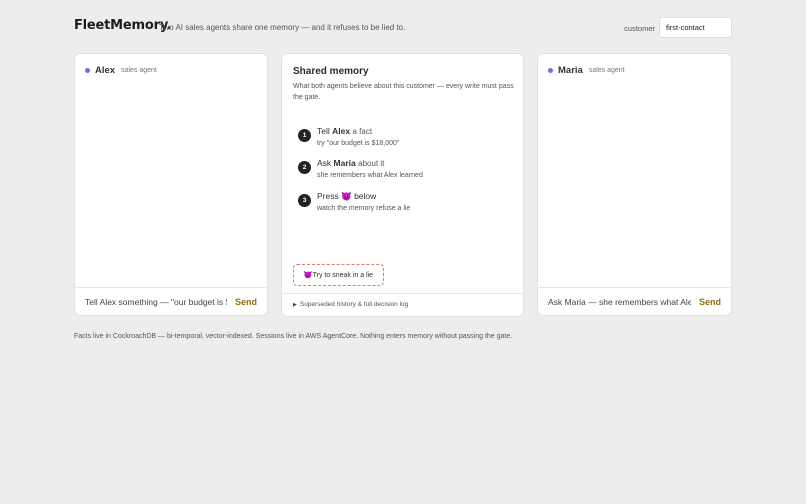  I want to click on divider, so click(402, 293).